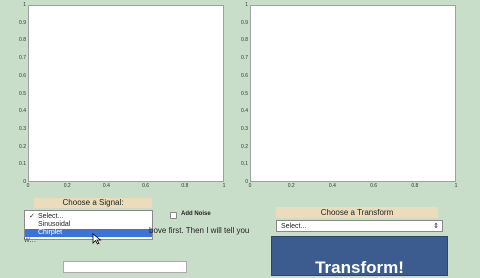 Image resolution: width=480 pixels, height=278 pixels. Describe the element at coordinates (359, 267) in the screenshot. I see `transform-button-label: Transform!` at that location.